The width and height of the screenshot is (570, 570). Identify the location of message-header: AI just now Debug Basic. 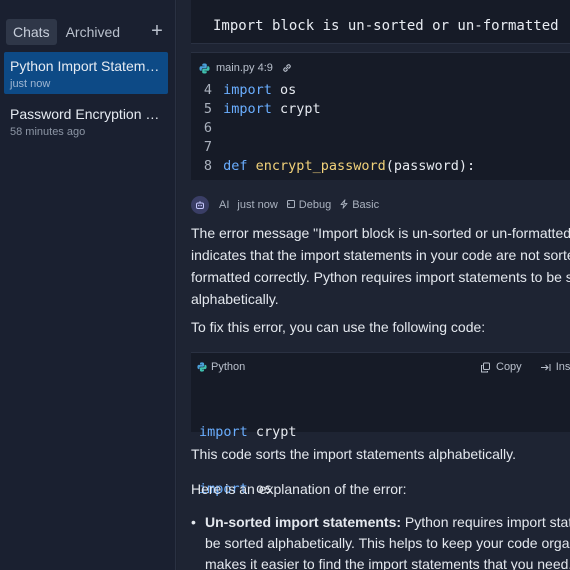
(285, 205).